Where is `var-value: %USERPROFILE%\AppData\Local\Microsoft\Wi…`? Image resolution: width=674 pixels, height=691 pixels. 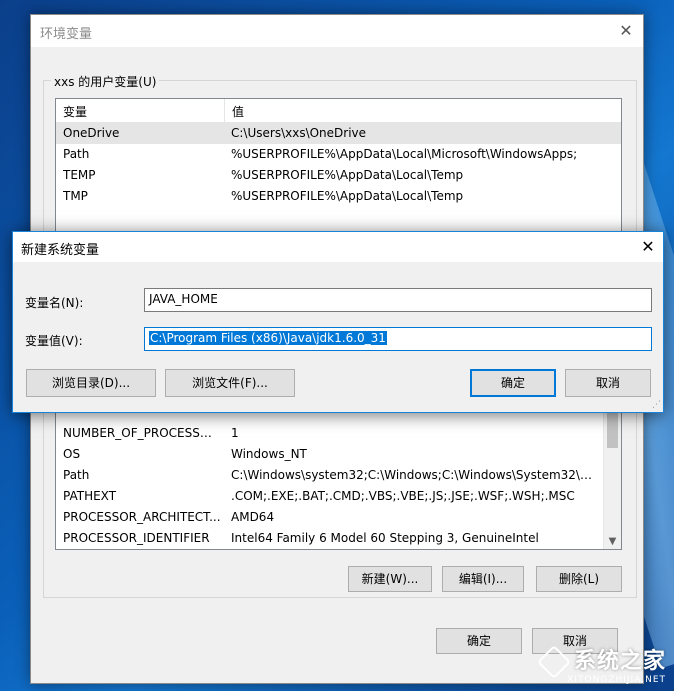 var-value: %USERPROFILE%\AppData\Local\Microsoft\Wi… is located at coordinates (404, 154).